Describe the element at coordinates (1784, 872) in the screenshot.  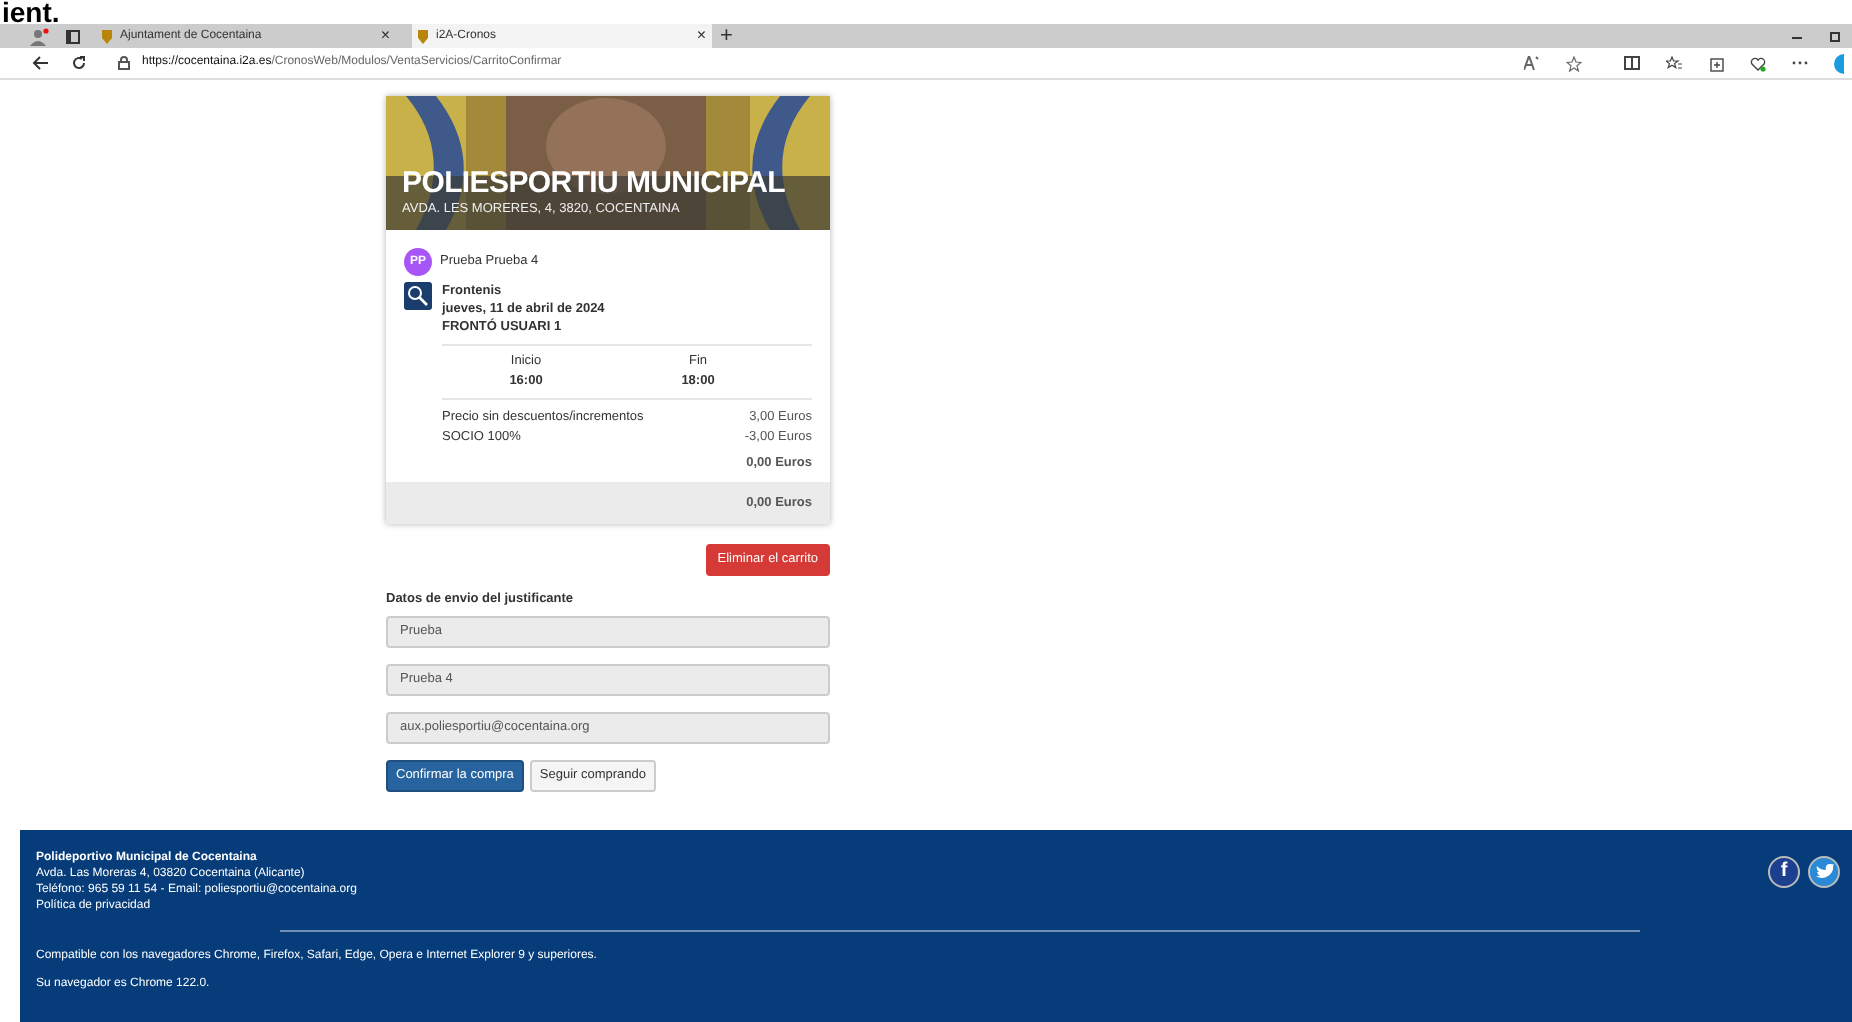
I see `facebook-link: f` at that location.